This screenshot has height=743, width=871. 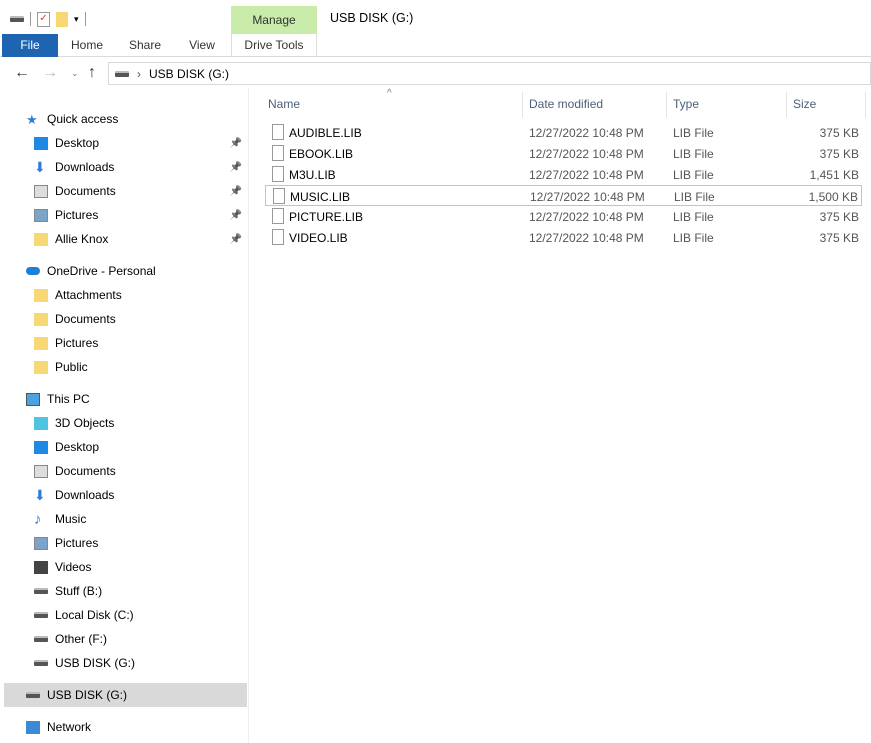 What do you see at coordinates (274, 45) in the screenshot?
I see `tab-drive-tools: Drive Tools` at bounding box center [274, 45].